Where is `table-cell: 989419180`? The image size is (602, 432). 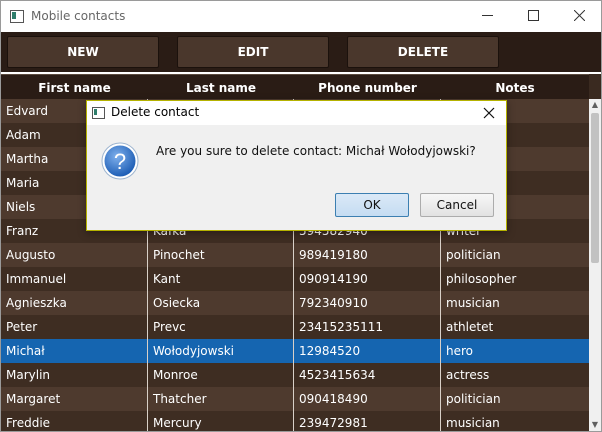
table-cell: 989419180 is located at coordinates (367, 255).